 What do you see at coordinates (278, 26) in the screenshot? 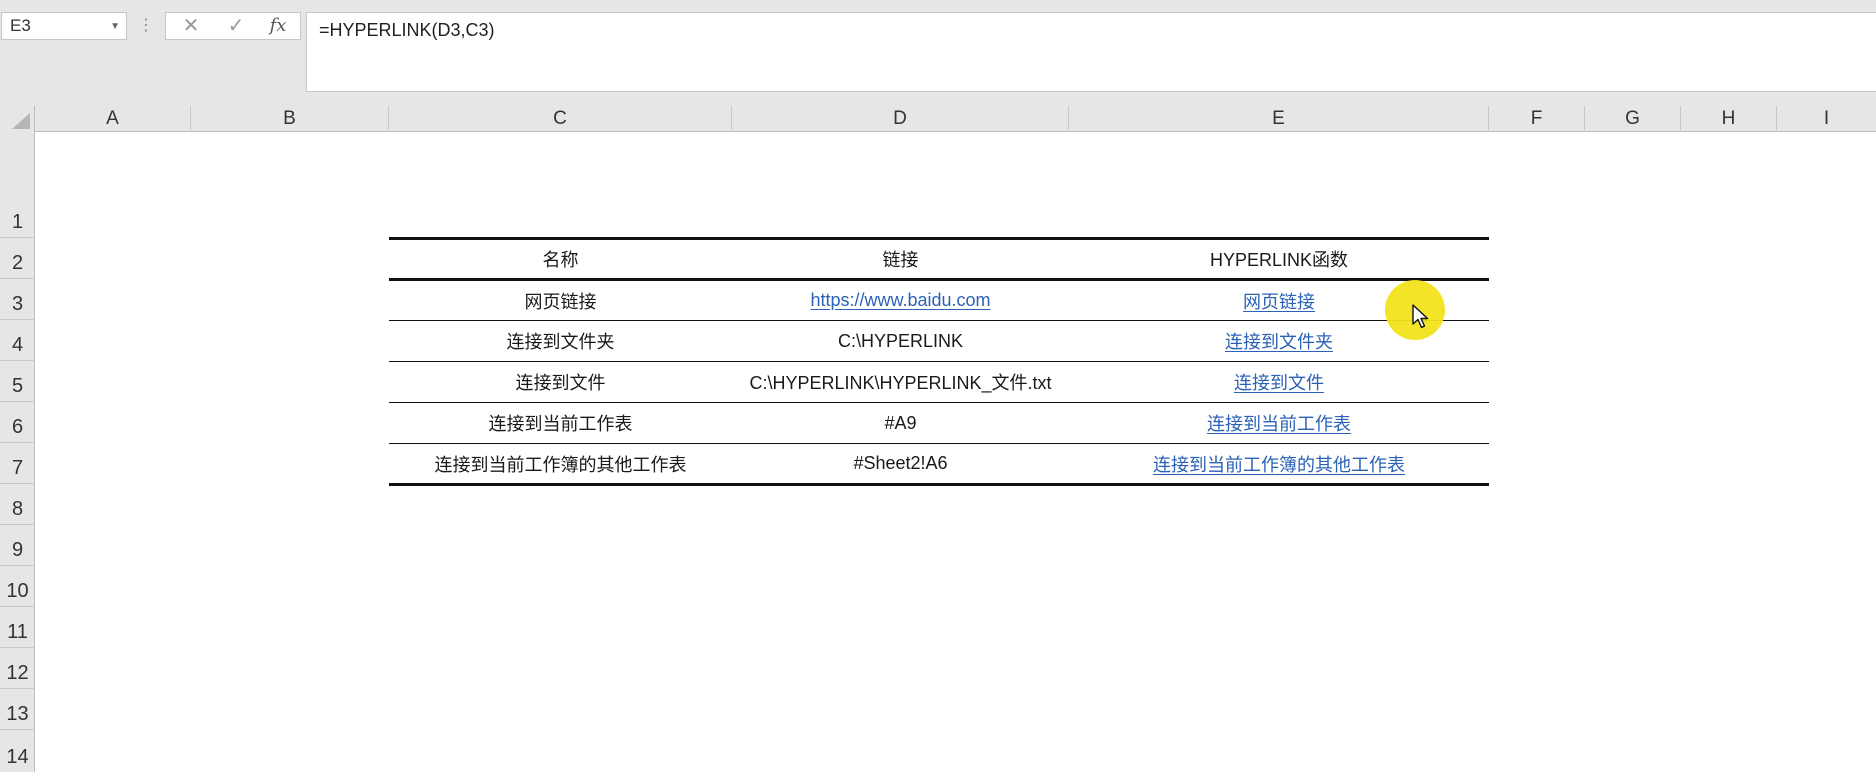
I see `insert-function-button: fx` at bounding box center [278, 26].